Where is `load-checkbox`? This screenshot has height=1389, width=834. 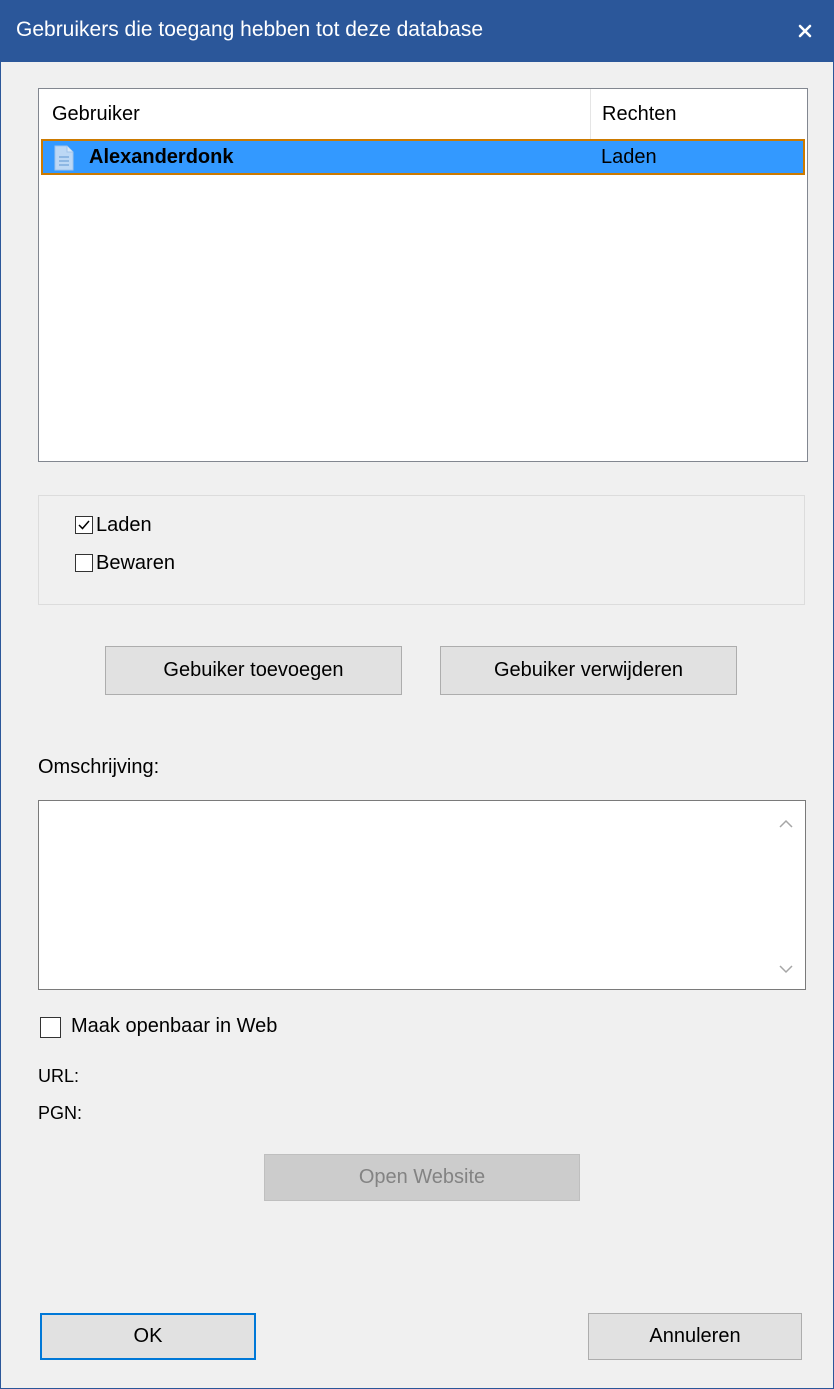
load-checkbox is located at coordinates (84, 525).